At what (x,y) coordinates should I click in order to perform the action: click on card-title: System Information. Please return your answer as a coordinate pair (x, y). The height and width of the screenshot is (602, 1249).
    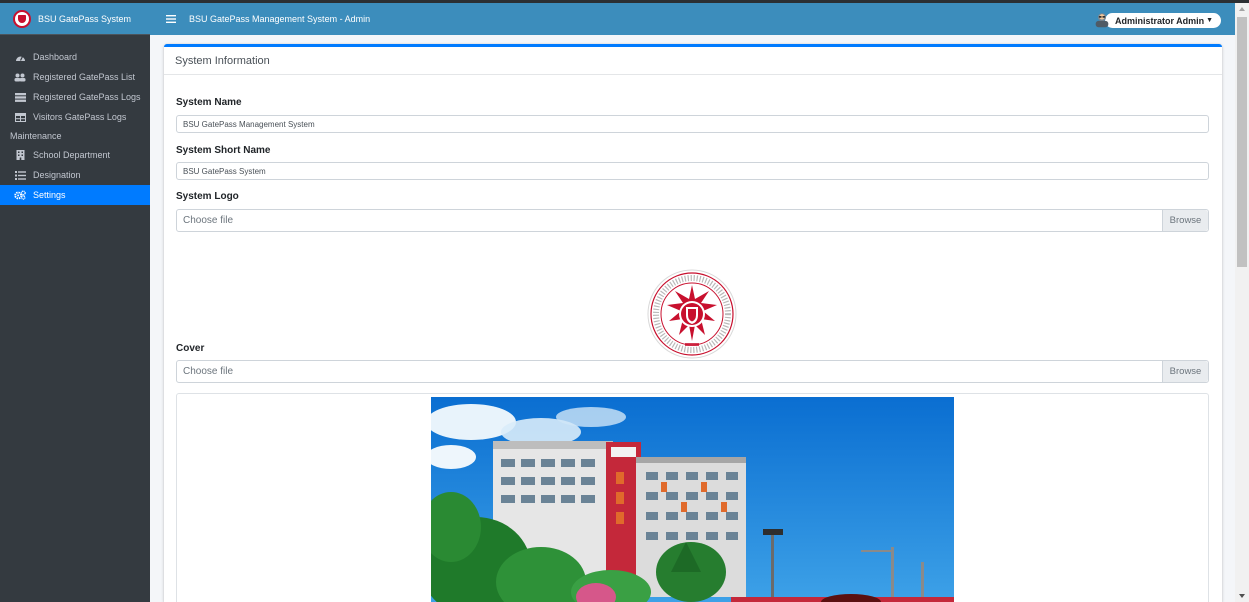
    Looking at the image, I should click on (693, 61).